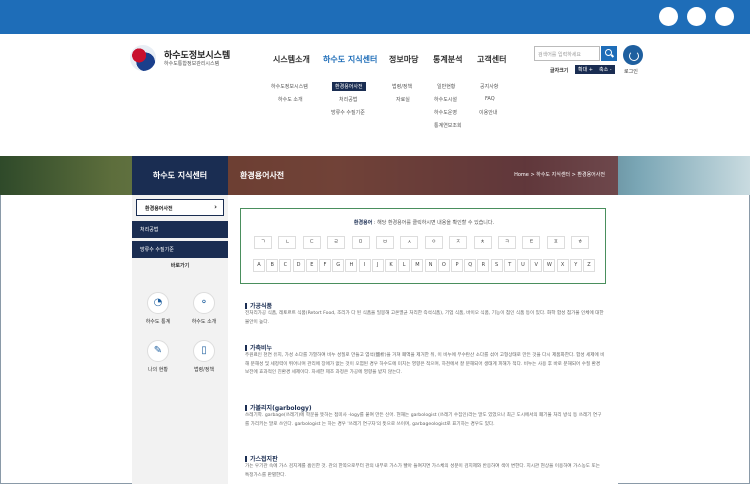 The height and width of the screenshot is (484, 750). What do you see at coordinates (430, 265) in the screenshot?
I see `english-index-button: N` at bounding box center [430, 265].